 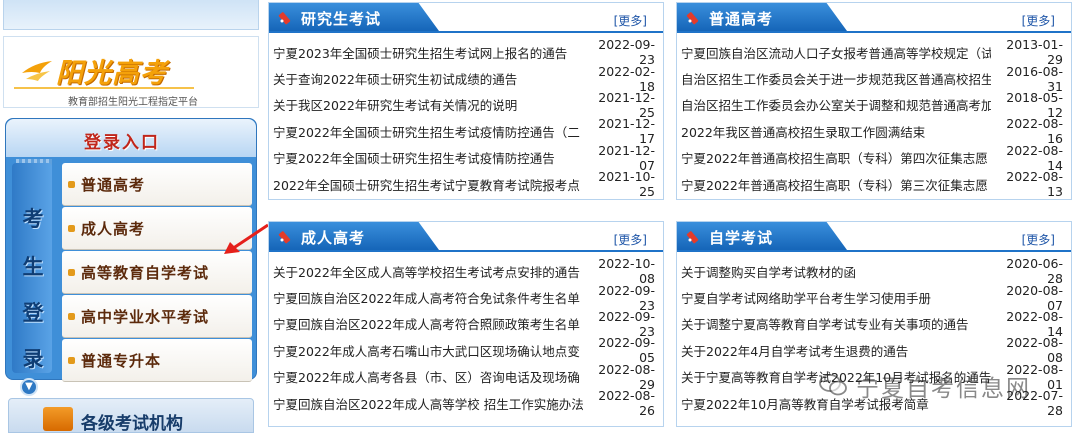 I want to click on sunshine-gaokao-banner: 阳光高考 教育部招生阳光工程指定平台, so click(x=131, y=72).